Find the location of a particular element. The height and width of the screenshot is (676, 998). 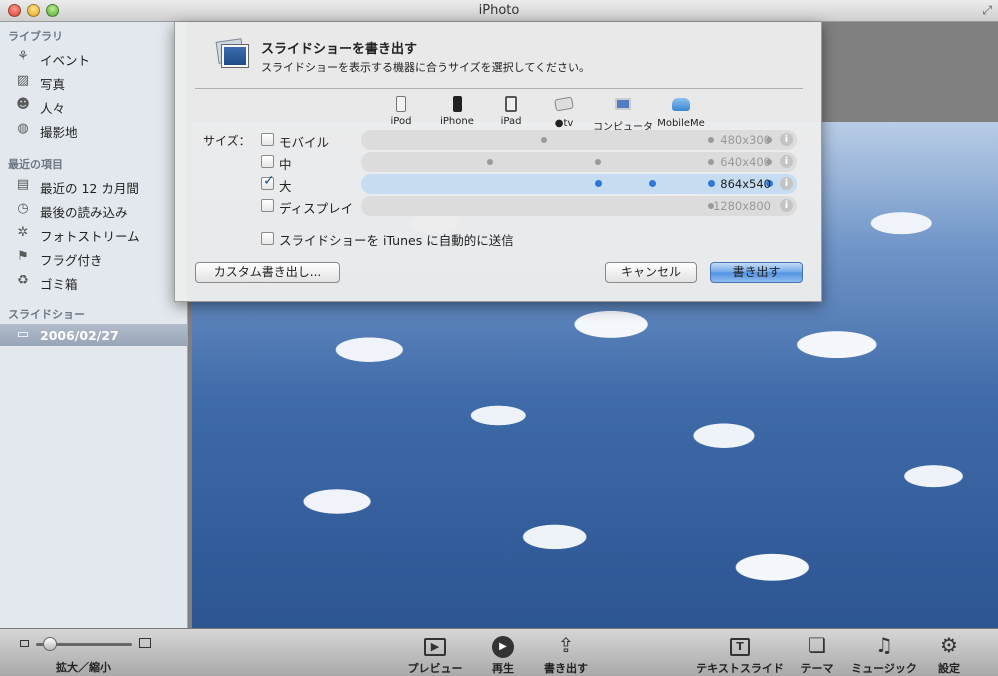

auto-send-itunes-label: スライドショーを iTunes に自動的に送信 is located at coordinates (396, 240).